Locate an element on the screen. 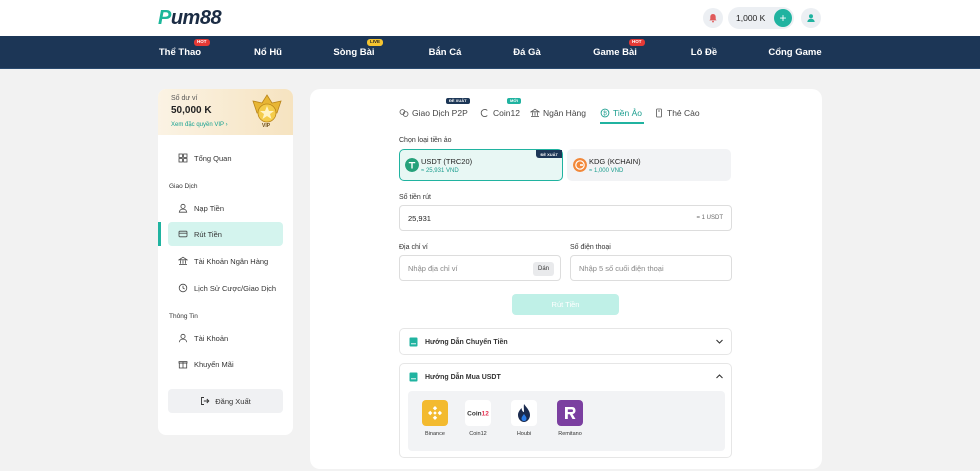 The width and height of the screenshot is (980, 471). logo-text: um88 is located at coordinates (196, 17).